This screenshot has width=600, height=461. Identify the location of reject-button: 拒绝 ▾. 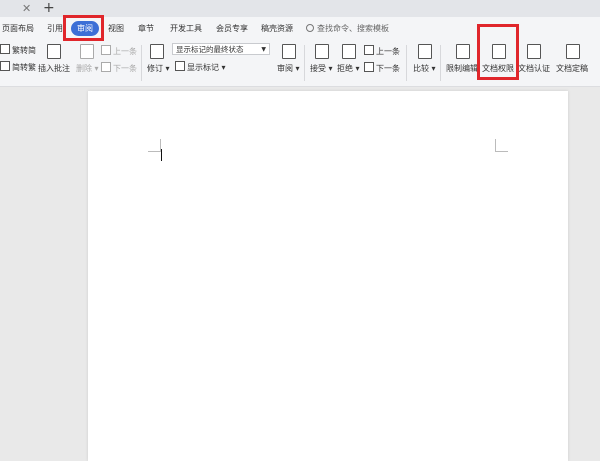
(348, 68).